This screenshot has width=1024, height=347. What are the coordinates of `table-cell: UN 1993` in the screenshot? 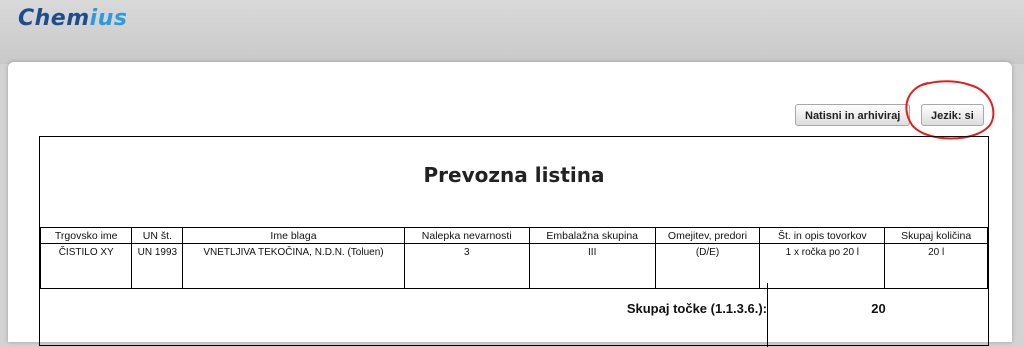 It's located at (157, 266).